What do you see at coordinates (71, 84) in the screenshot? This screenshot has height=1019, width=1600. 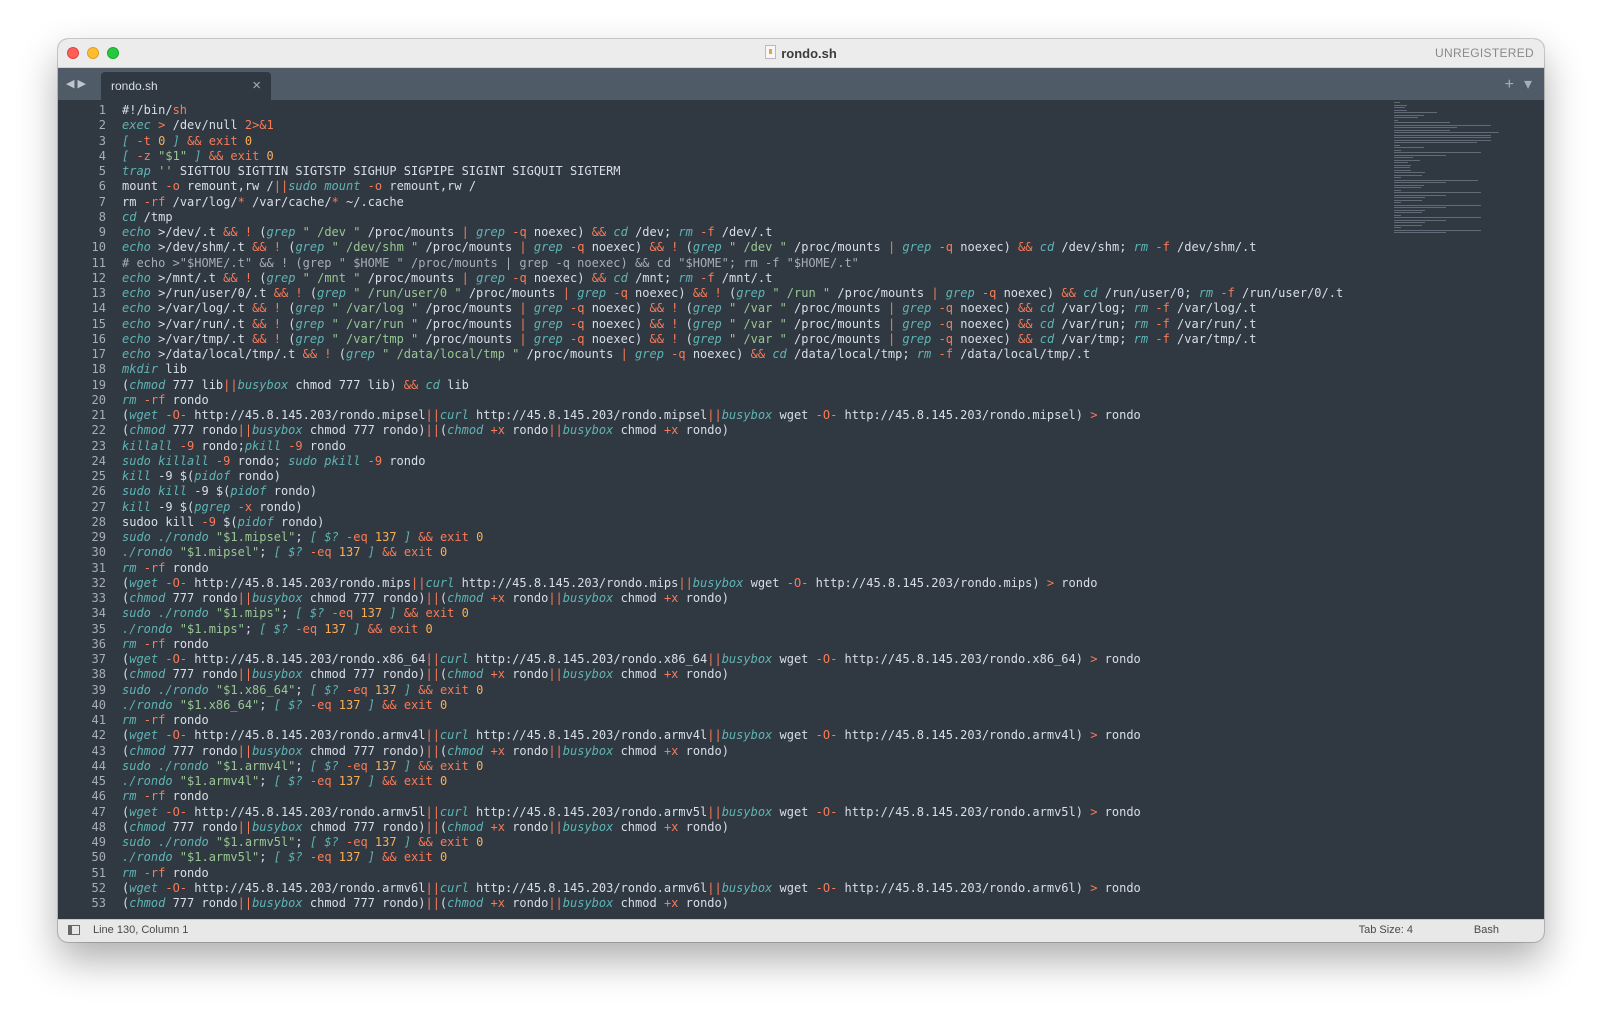 I see `back-arrow-icon: ◀` at bounding box center [71, 84].